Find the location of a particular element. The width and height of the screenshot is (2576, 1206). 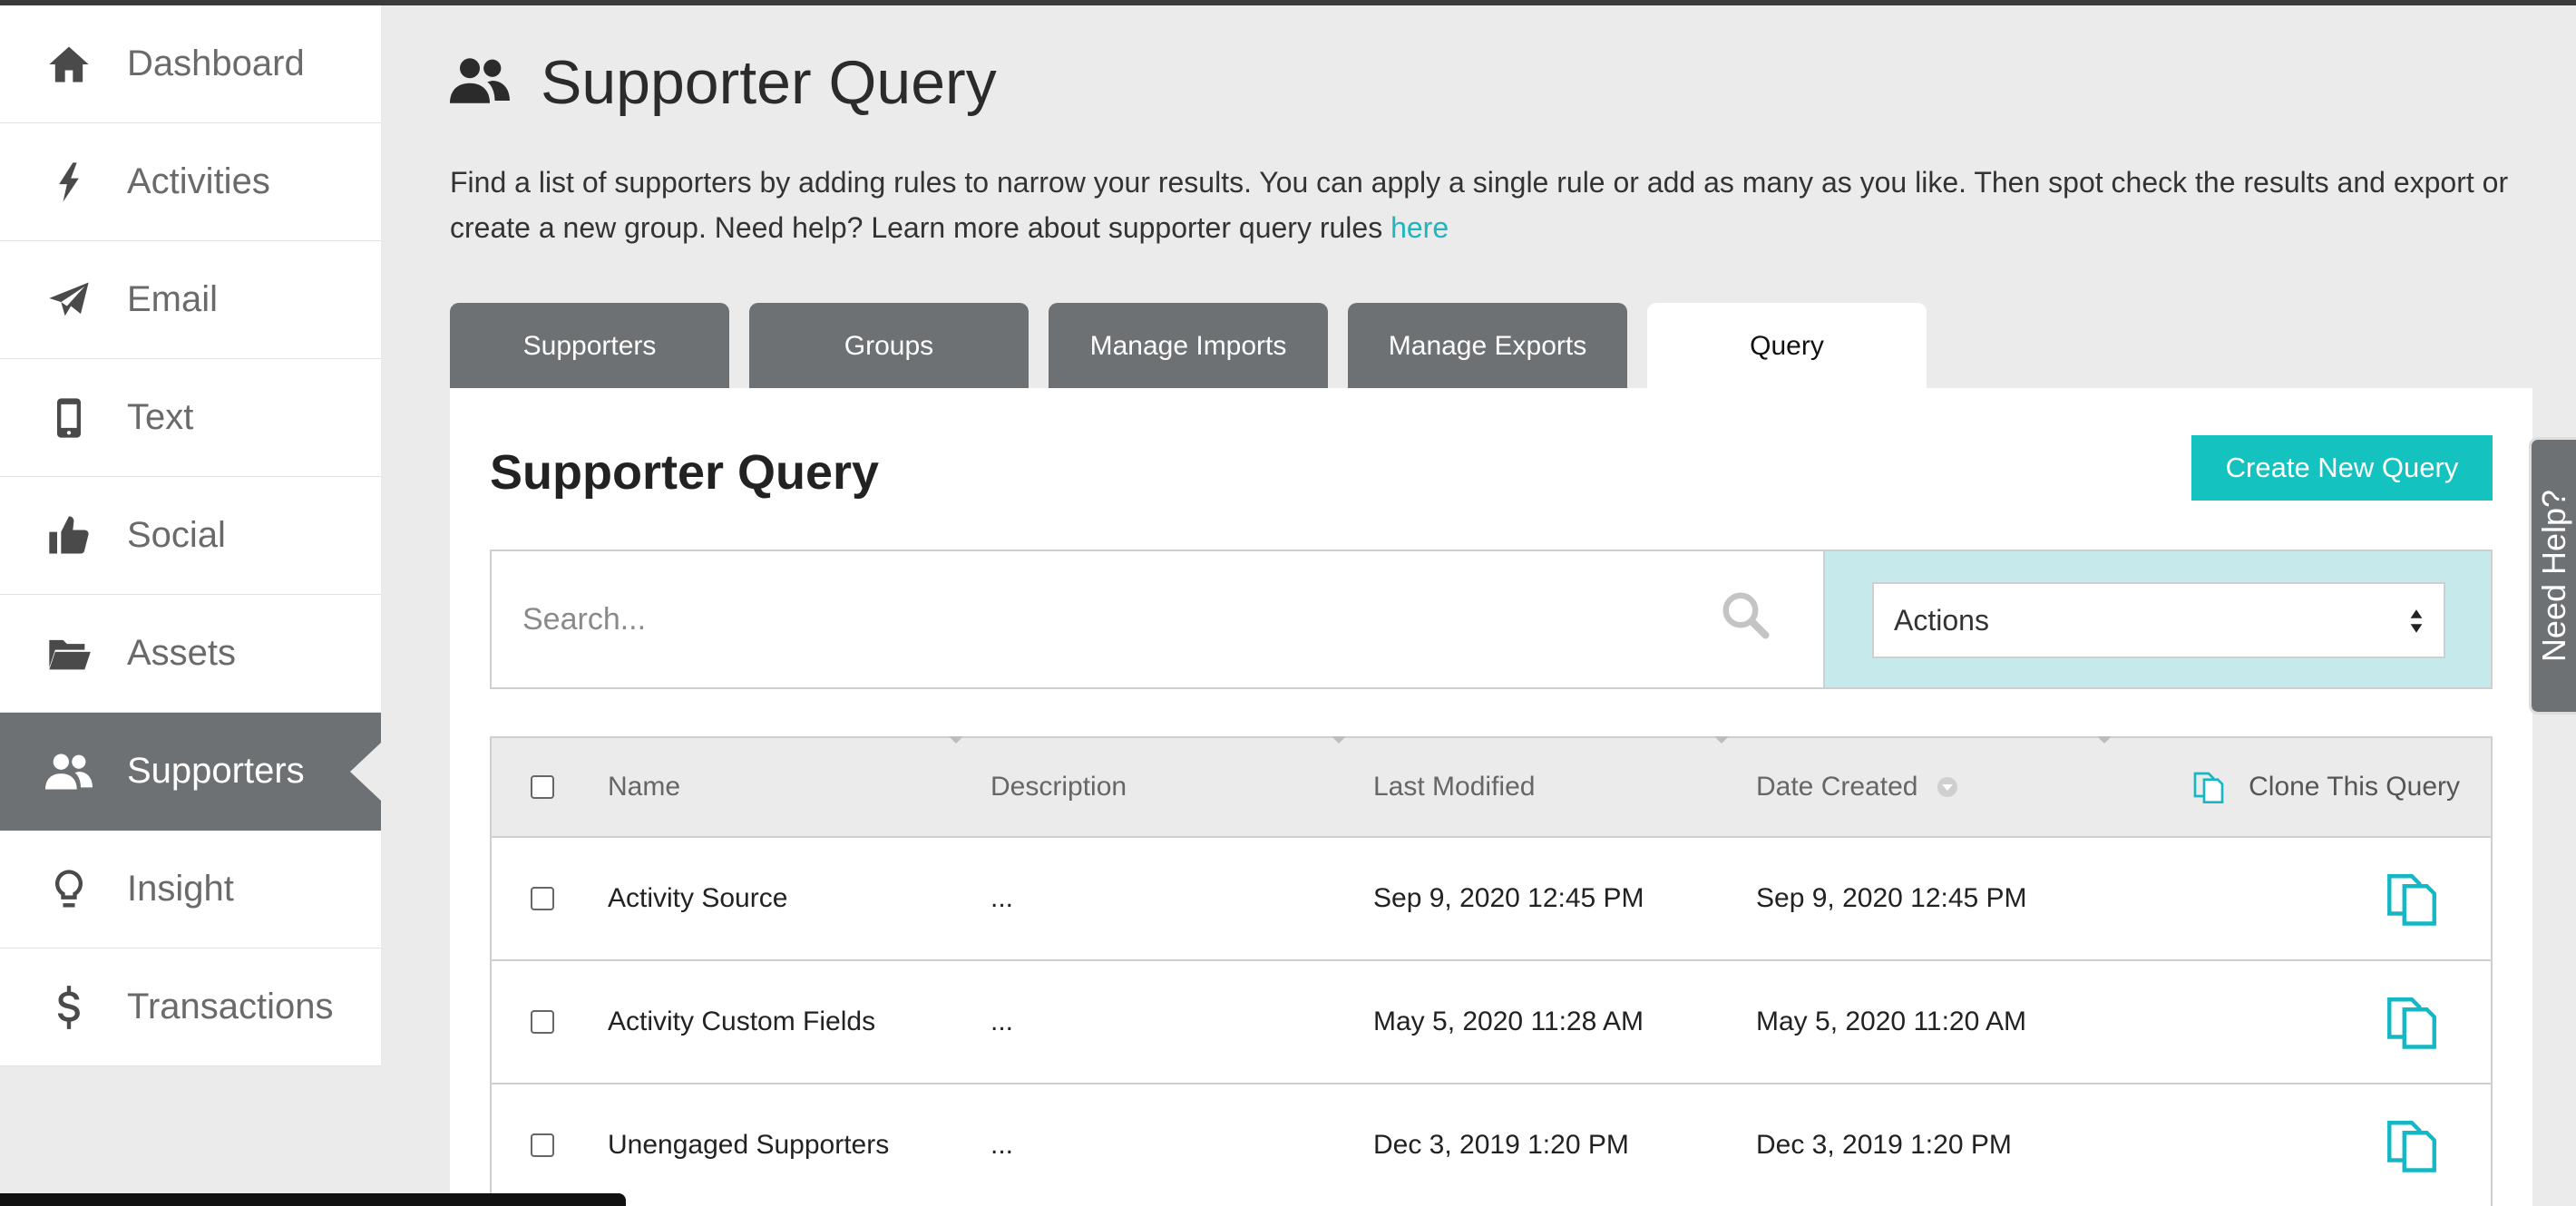

actions-select-value: Actions is located at coordinates (1941, 620).